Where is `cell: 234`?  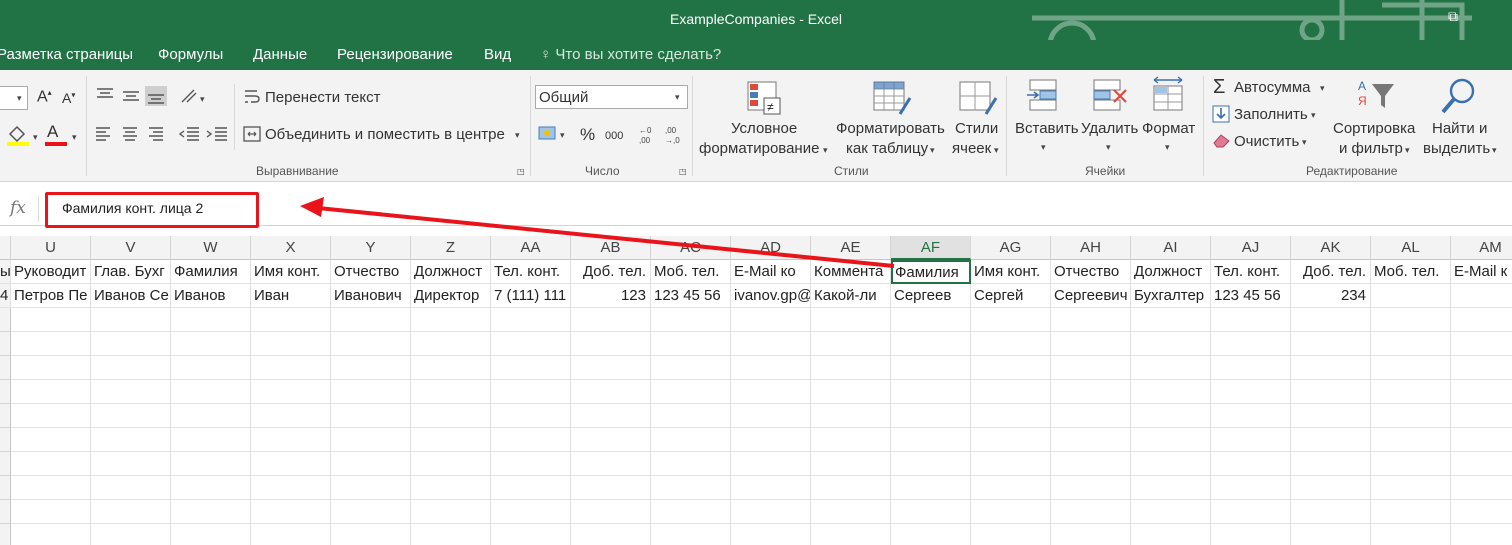
cell: 234 is located at coordinates (1331, 296).